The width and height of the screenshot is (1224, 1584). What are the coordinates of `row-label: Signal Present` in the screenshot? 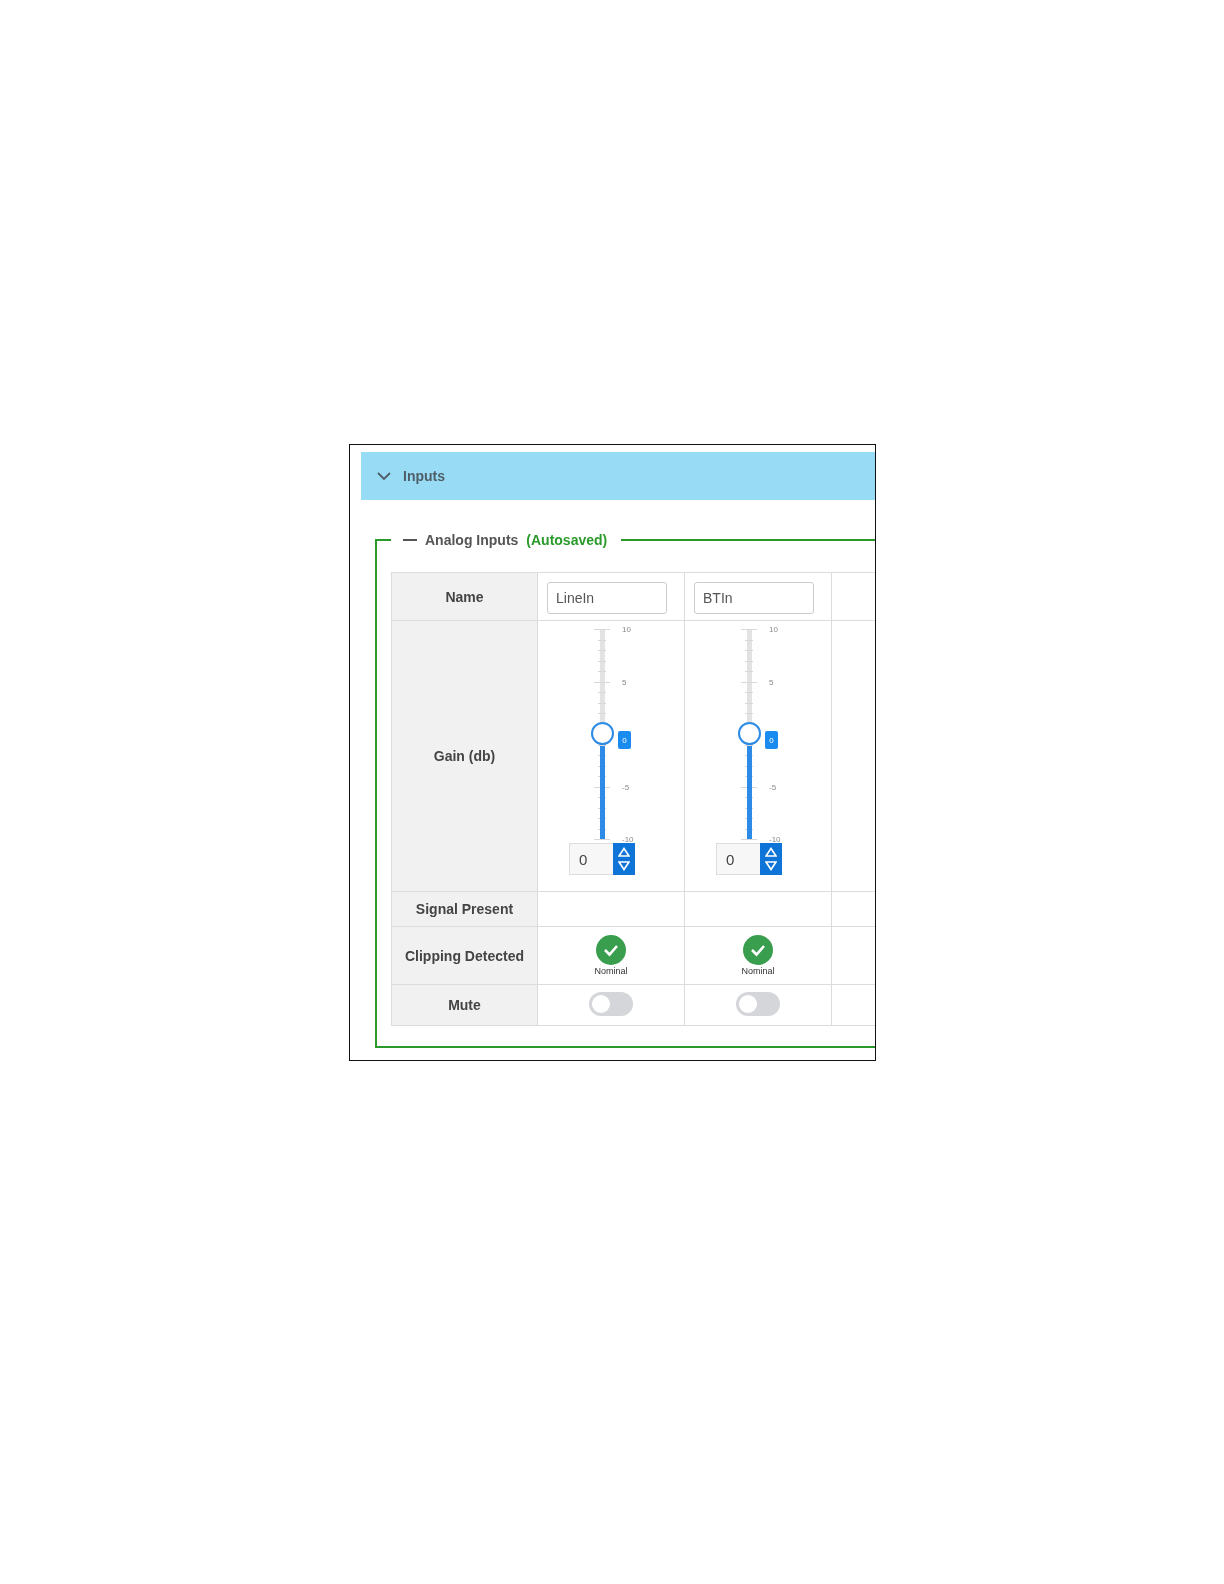 It's located at (464, 909).